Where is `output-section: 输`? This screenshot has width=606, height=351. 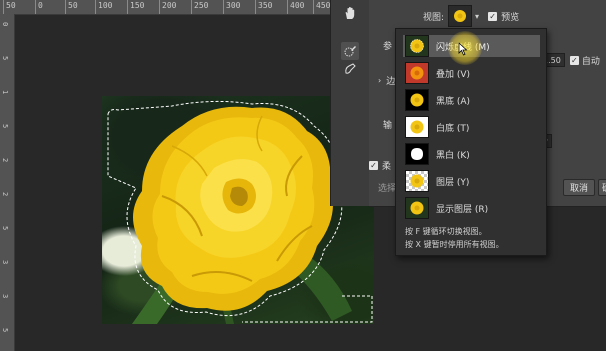
output-section: 输 is located at coordinates (387, 124).